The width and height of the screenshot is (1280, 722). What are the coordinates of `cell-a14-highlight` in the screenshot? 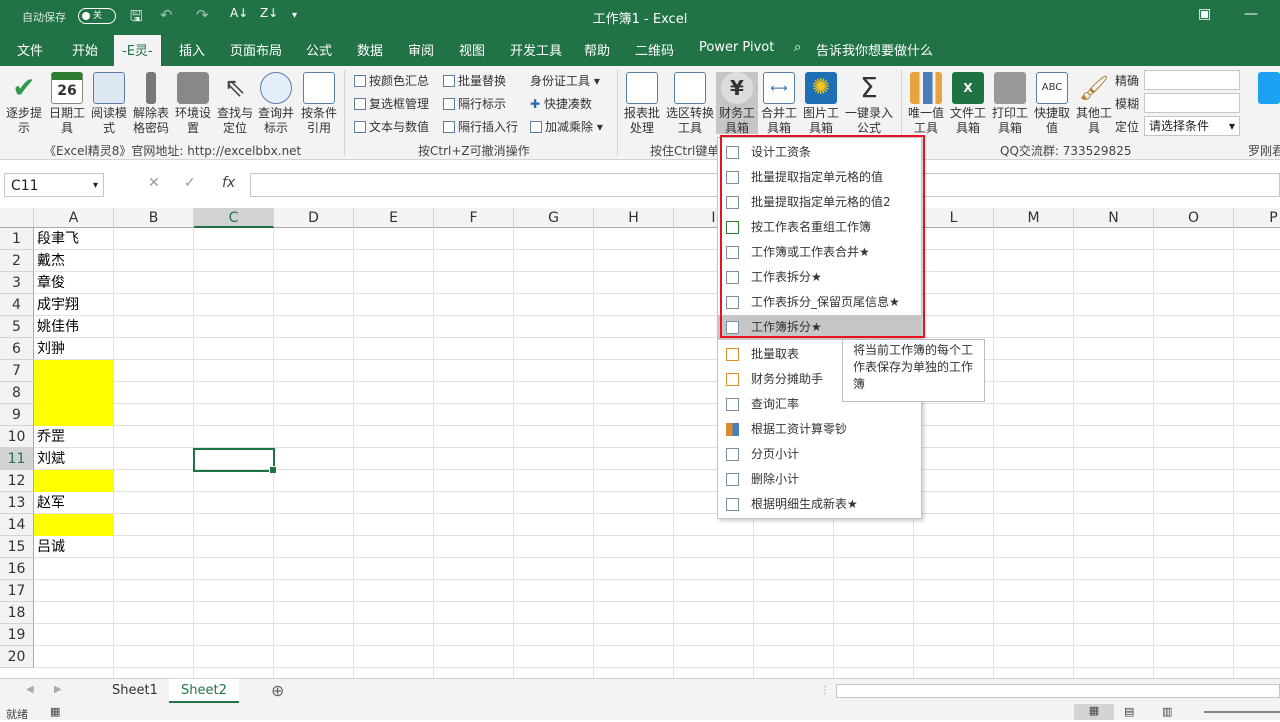 It's located at (74, 525).